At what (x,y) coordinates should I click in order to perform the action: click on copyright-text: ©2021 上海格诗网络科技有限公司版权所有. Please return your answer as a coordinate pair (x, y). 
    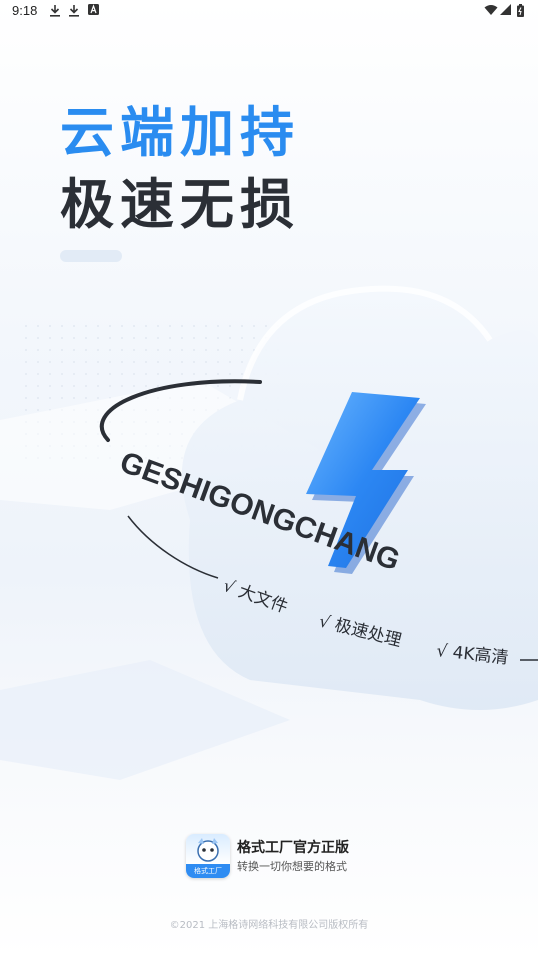
    Looking at the image, I should click on (269, 925).